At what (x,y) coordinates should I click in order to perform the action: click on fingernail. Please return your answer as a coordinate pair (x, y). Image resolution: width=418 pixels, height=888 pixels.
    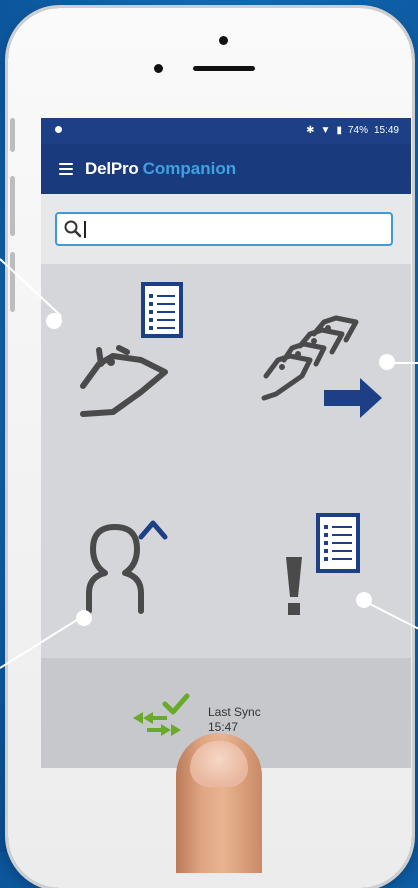
    Looking at the image, I should click on (219, 764).